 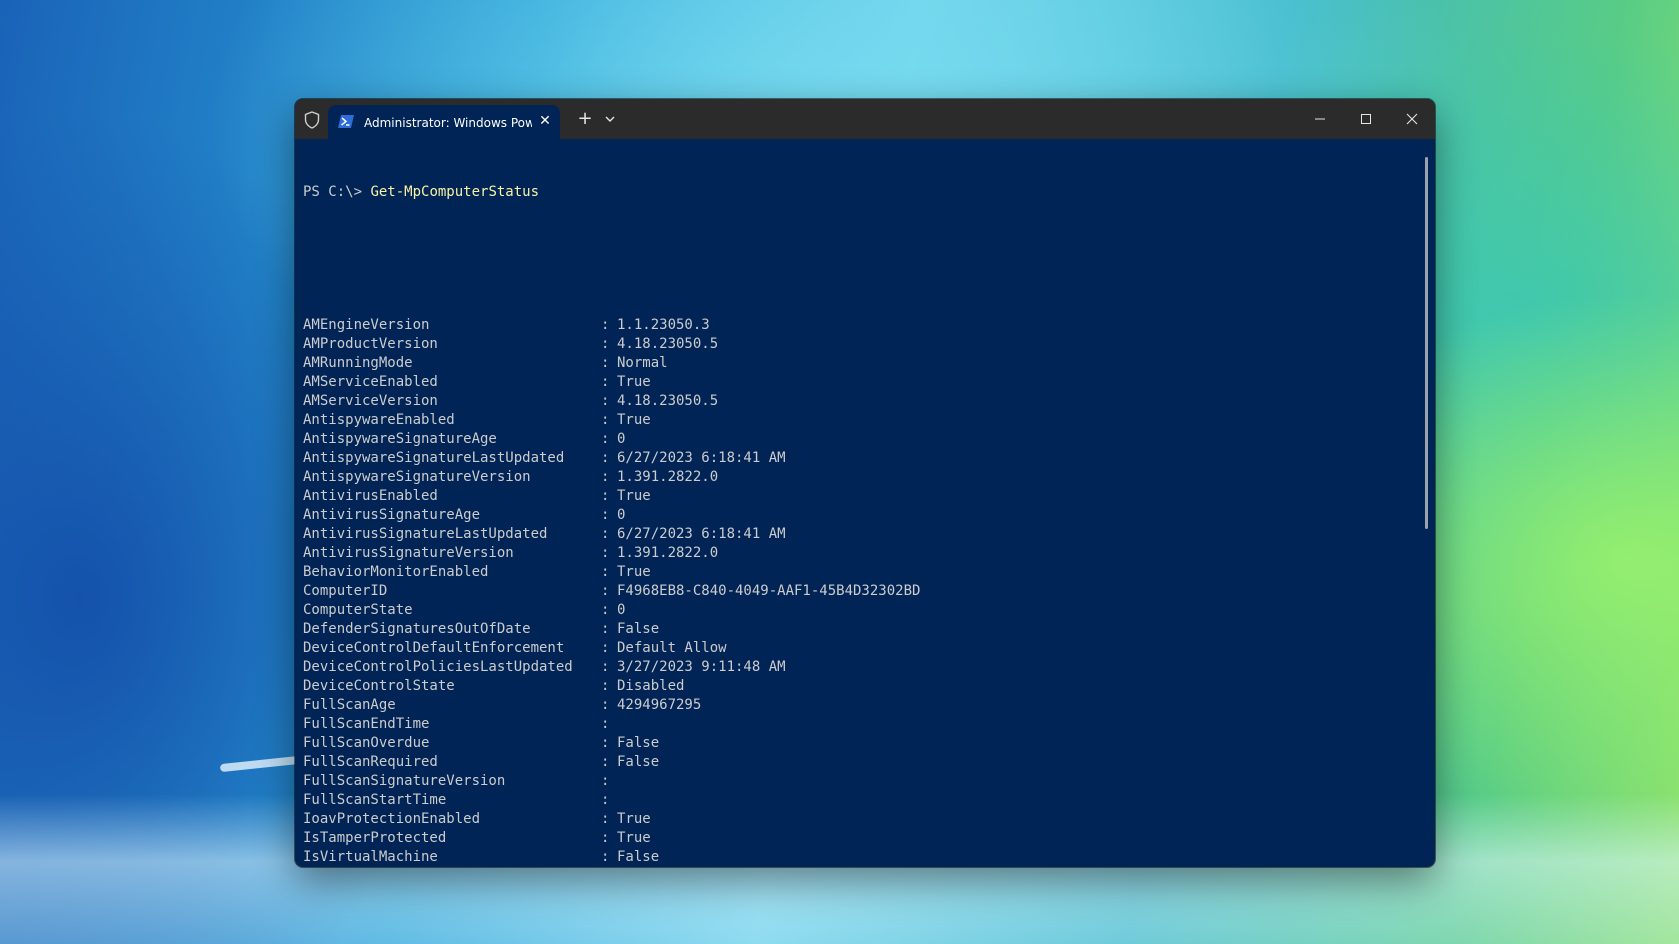 I want to click on minimize-icon, so click(x=1320, y=119).